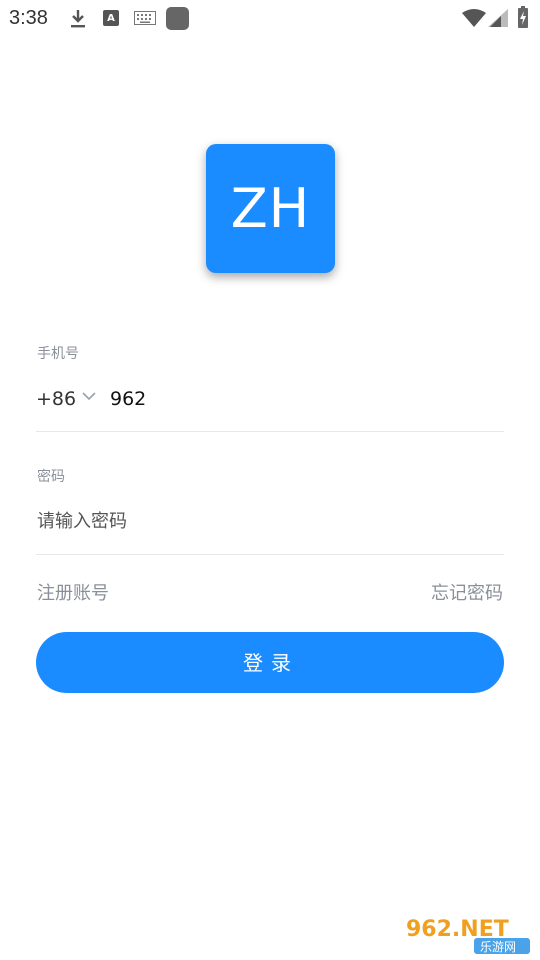 The width and height of the screenshot is (540, 960). What do you see at coordinates (267, 521) in the screenshot?
I see `password-input` at bounding box center [267, 521].